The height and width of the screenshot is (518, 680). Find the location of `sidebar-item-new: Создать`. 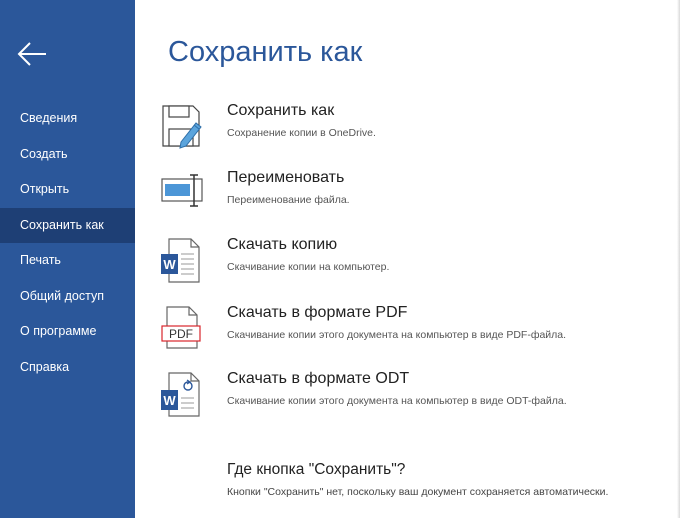

sidebar-item-new: Создать is located at coordinates (67, 155).